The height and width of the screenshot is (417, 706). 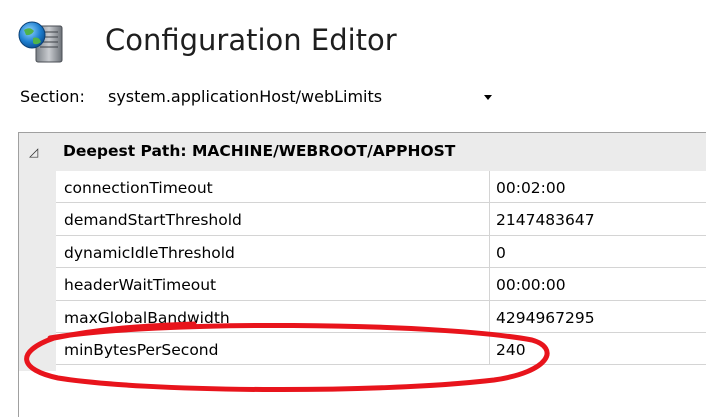 I want to click on property-value: 2147483647, so click(x=545, y=220).